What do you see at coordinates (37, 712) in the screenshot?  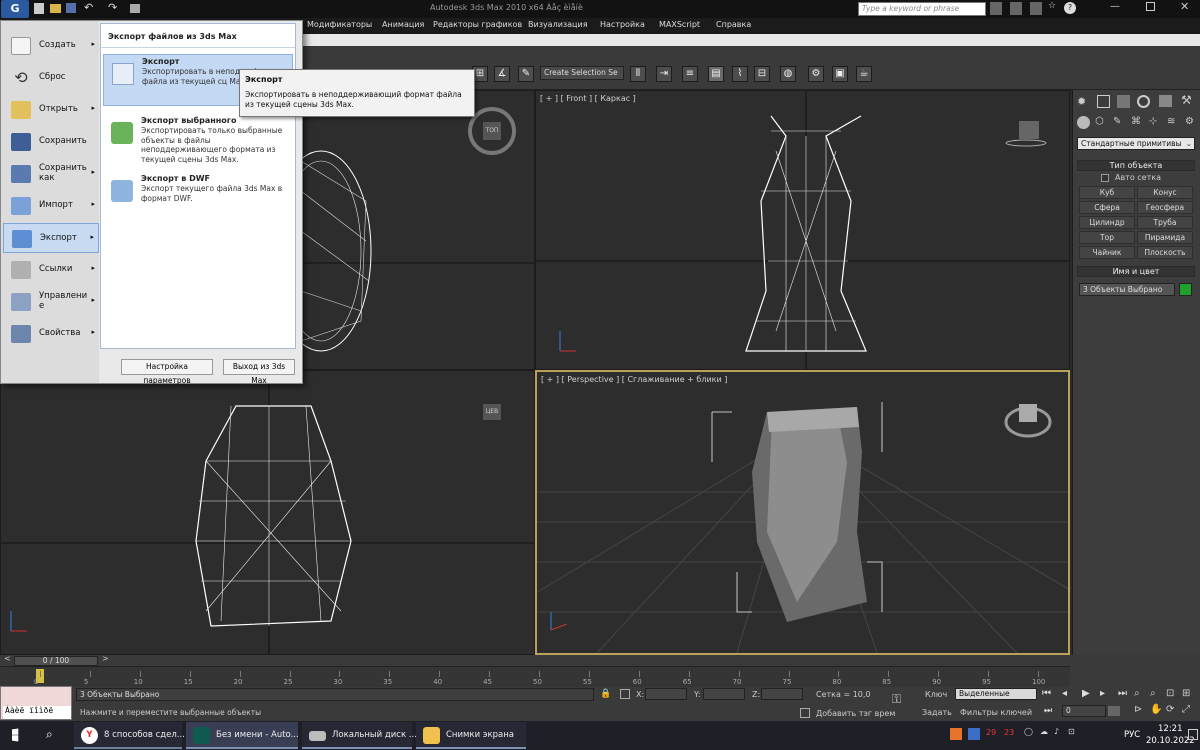 I see `maxscript-input: Áàèë ïîìðë` at bounding box center [37, 712].